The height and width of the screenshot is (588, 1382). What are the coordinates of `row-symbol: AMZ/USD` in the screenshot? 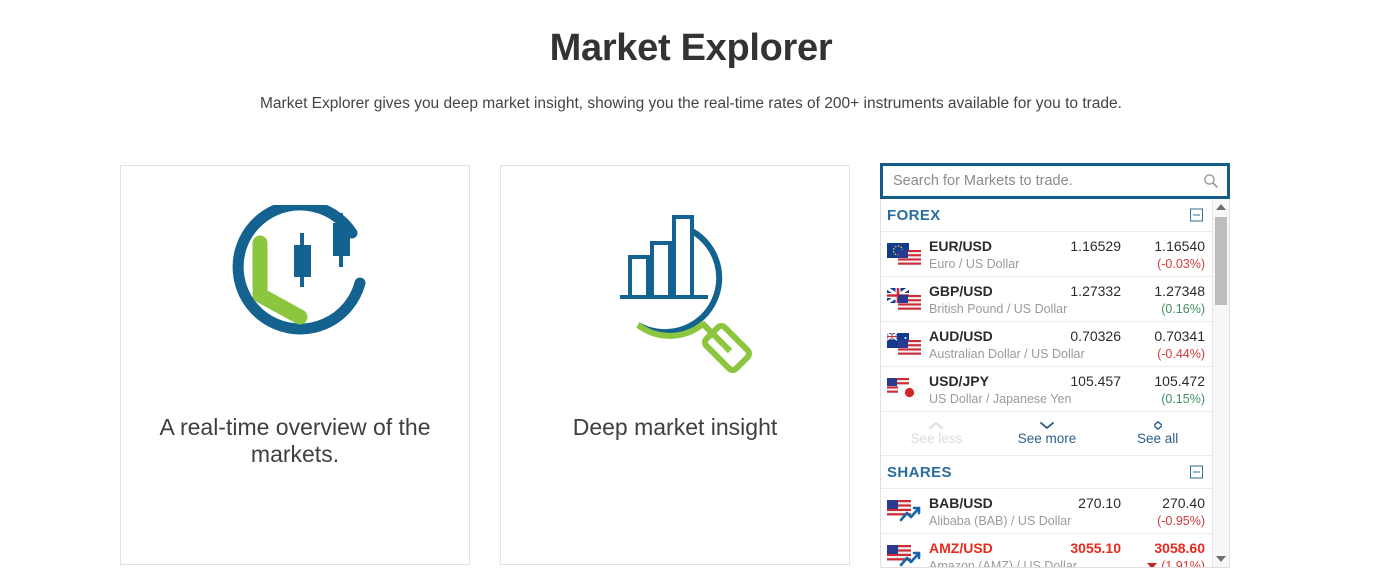 It's located at (961, 548).